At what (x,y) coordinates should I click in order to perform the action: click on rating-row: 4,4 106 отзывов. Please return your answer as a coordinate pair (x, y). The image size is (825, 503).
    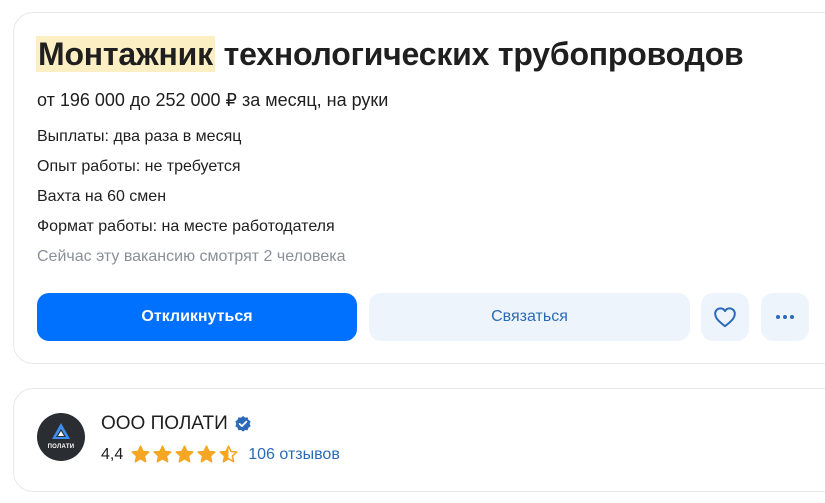
    Looking at the image, I should click on (220, 454).